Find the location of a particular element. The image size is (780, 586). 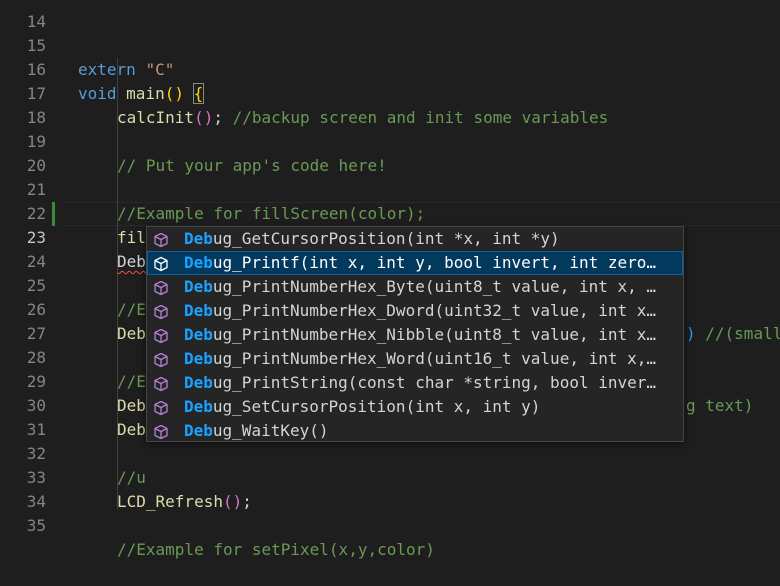

code-line-18: 18 is located at coordinates (390, 104).